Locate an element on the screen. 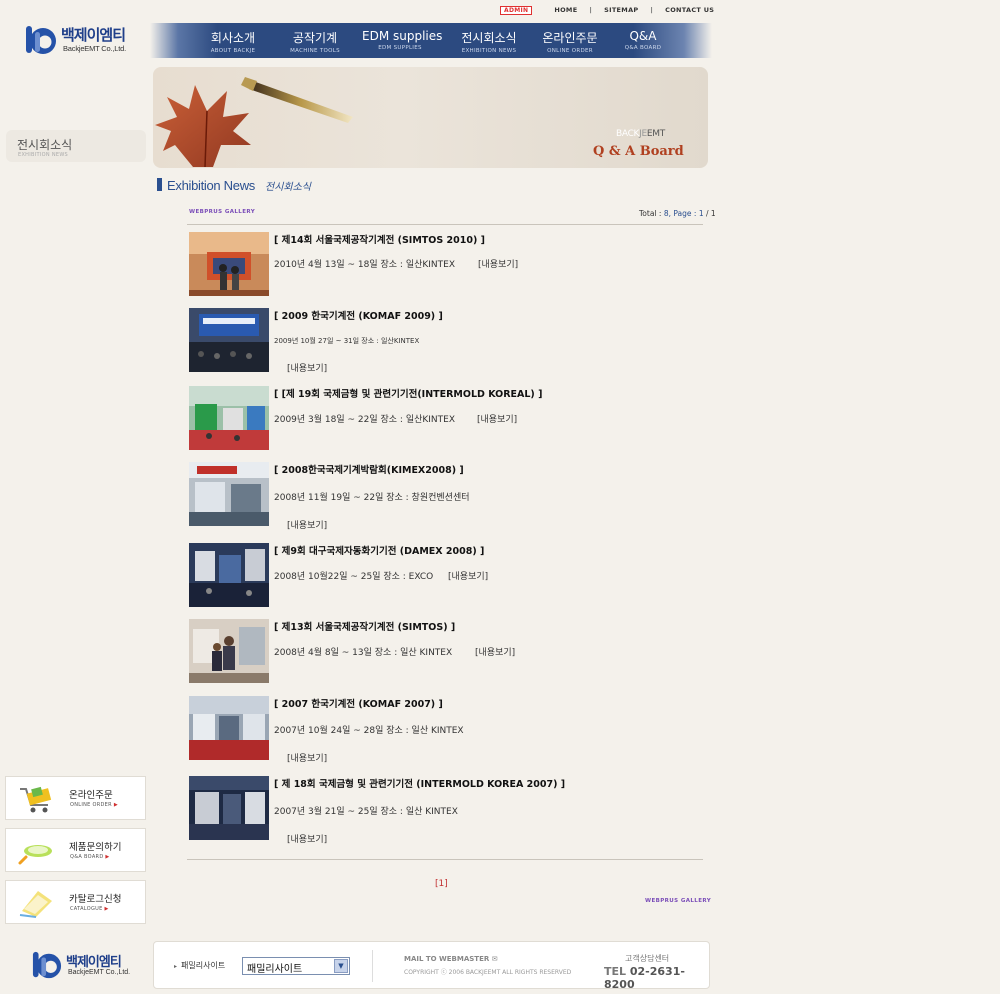  item-title: [ 제14회 서울국제공작기계전 (SIMTOS 2010) ] is located at coordinates (379, 239).